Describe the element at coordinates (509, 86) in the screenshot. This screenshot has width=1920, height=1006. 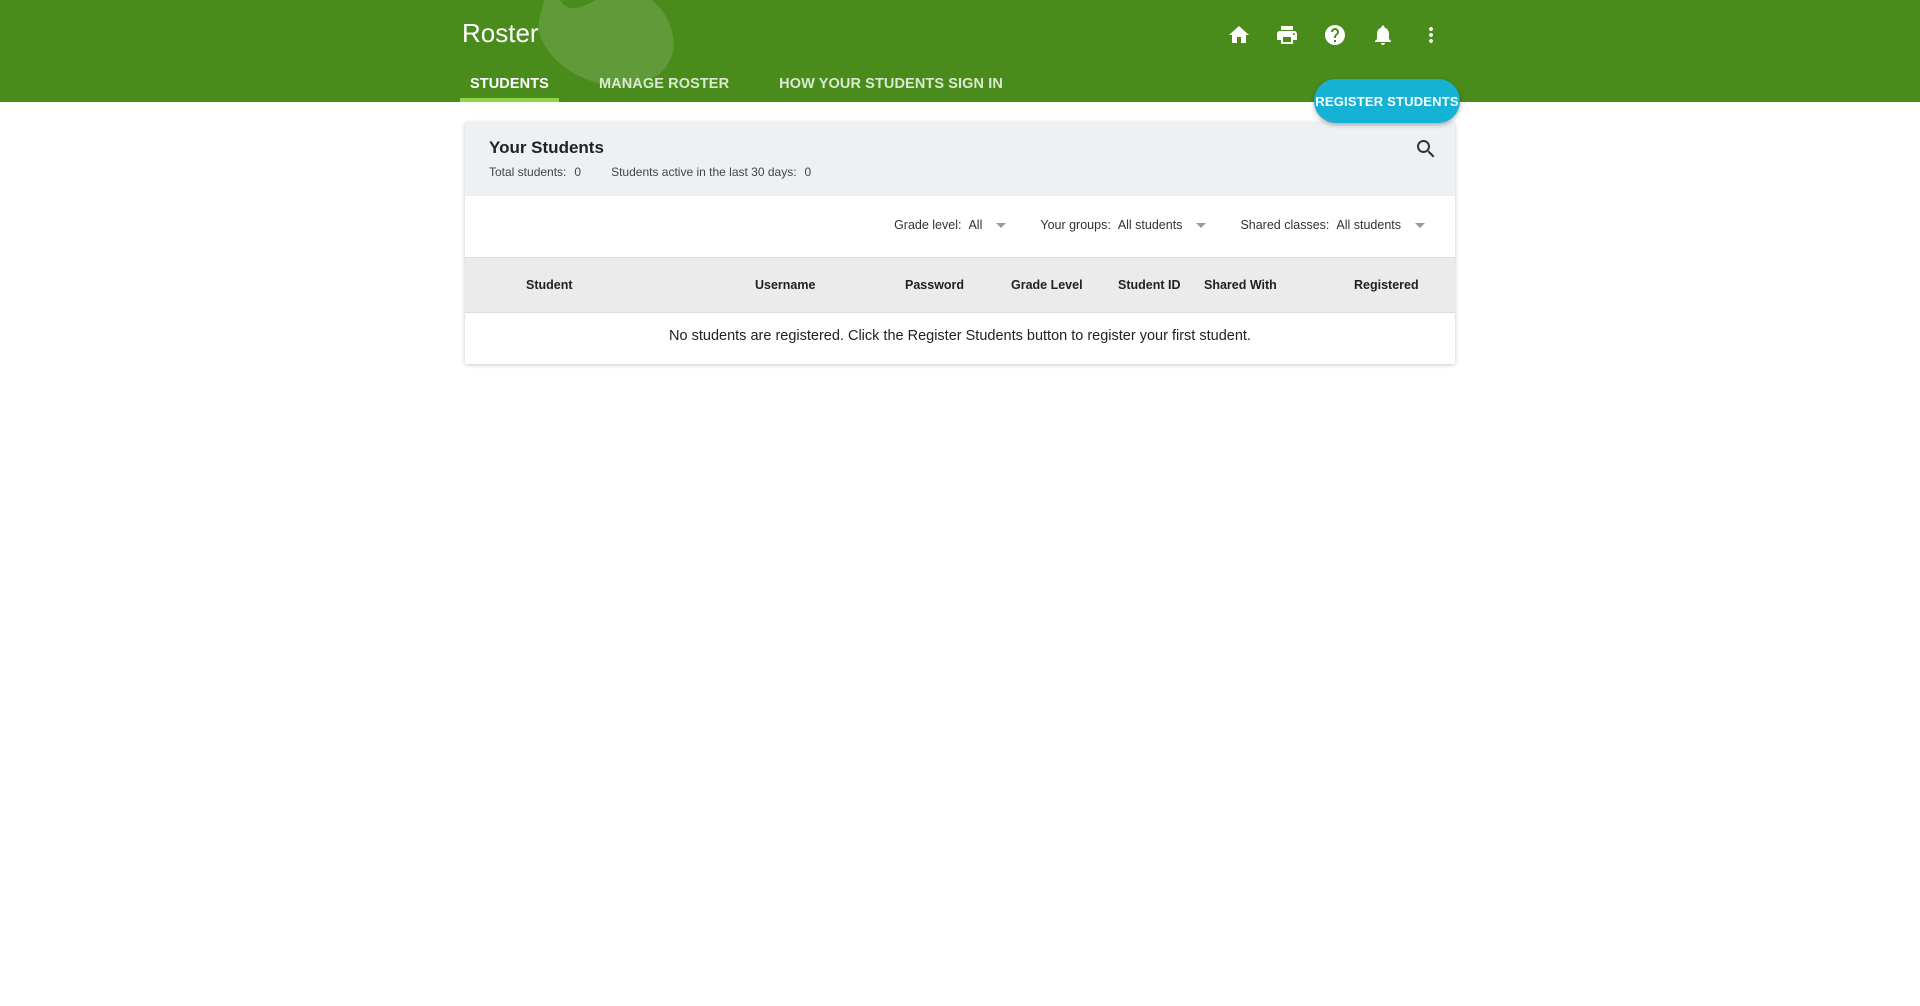
I see `tab-students: STUDENTS` at that location.